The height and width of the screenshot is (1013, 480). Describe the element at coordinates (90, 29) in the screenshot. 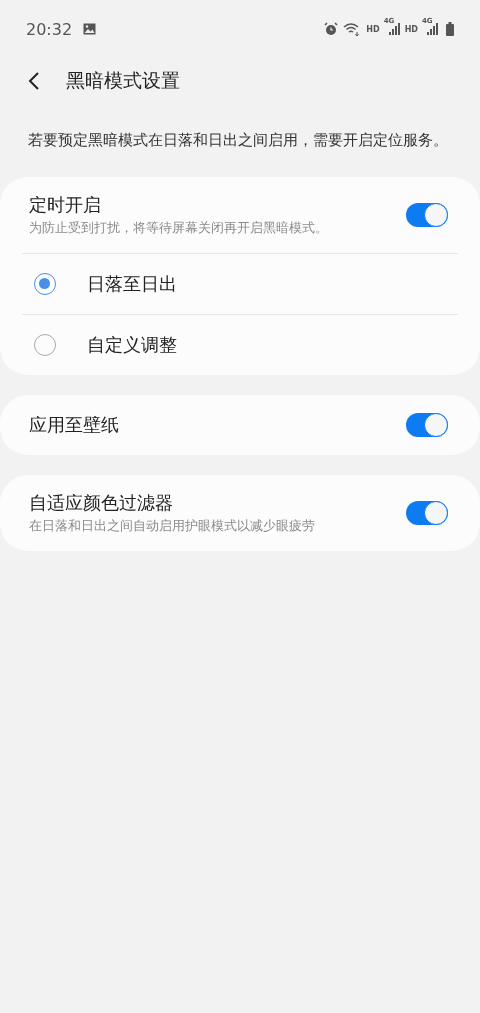

I see `image-icon` at that location.